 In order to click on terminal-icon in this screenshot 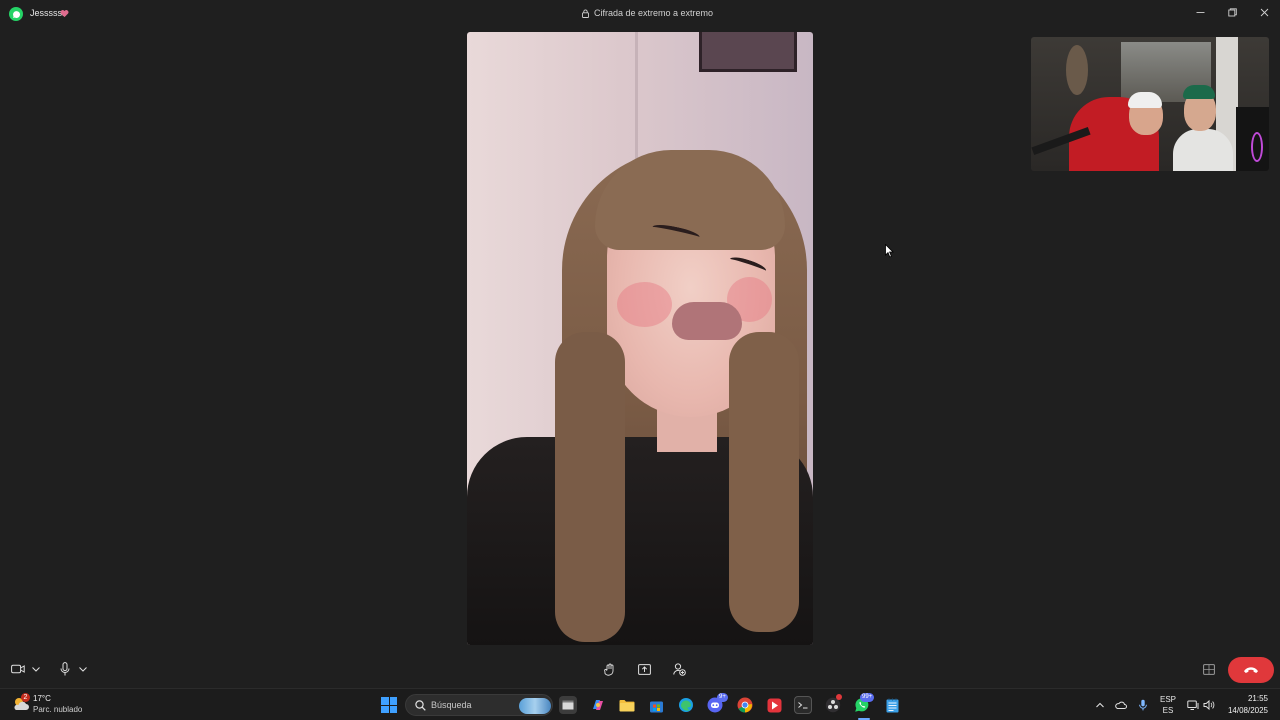, I will do `click(568, 705)`.